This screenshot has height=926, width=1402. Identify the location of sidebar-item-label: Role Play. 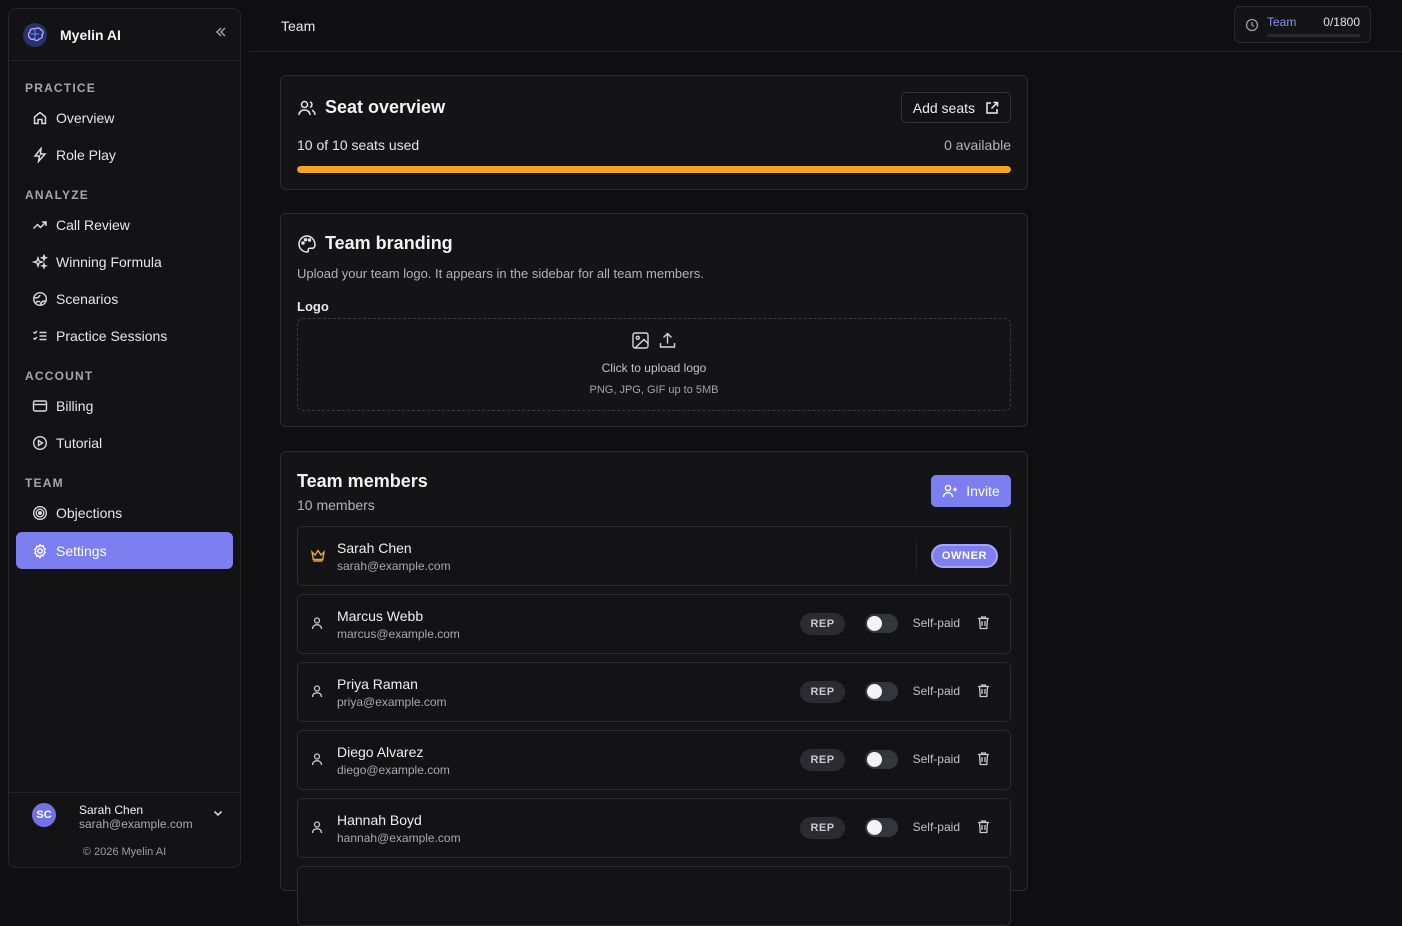
(86, 154).